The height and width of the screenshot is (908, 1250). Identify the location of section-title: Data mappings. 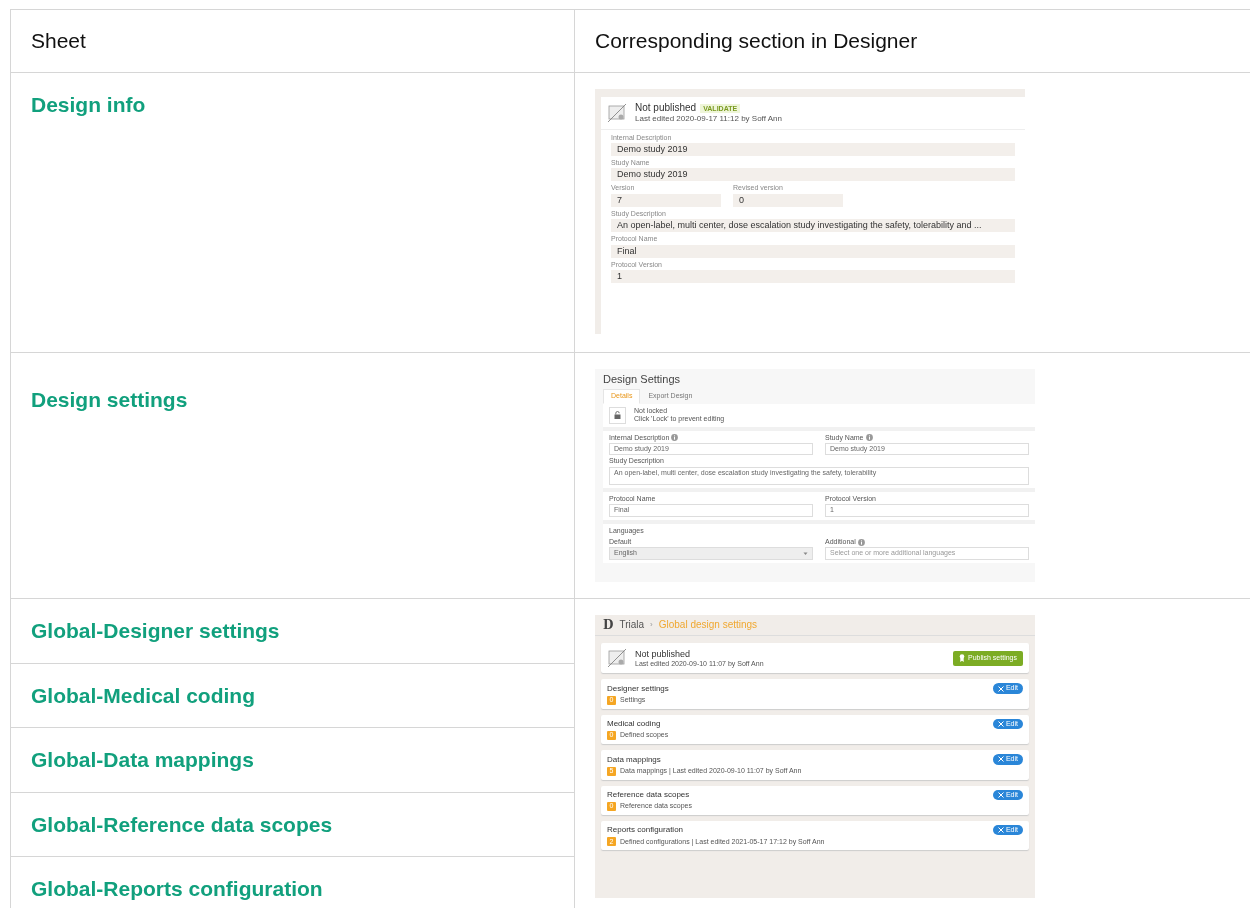
(634, 759).